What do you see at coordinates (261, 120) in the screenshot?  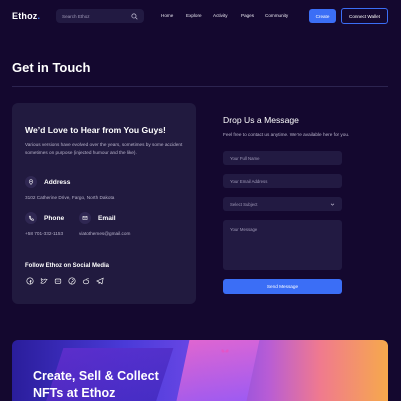 I see `form-title: Drop Us a Message` at bounding box center [261, 120].